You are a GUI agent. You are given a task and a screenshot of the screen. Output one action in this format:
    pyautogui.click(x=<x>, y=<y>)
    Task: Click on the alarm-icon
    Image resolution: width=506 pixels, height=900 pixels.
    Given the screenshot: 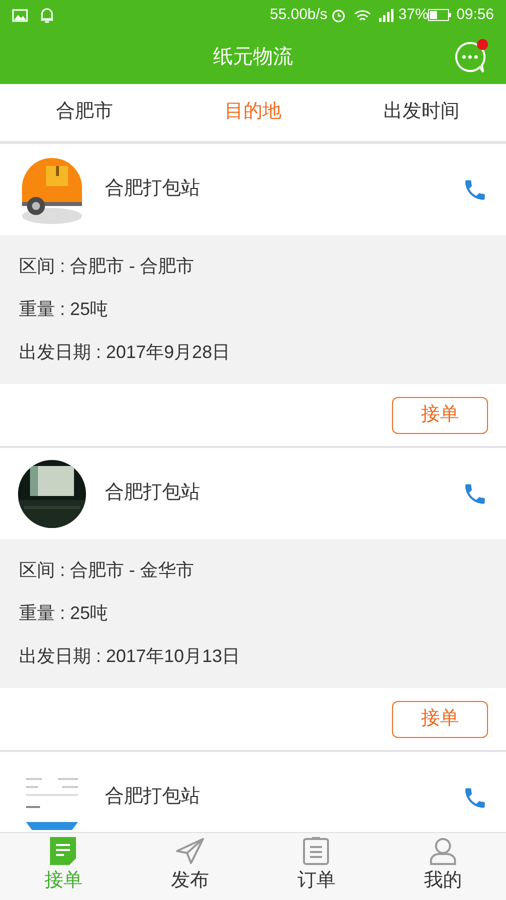 What is the action you would take?
    pyautogui.click(x=338, y=15)
    